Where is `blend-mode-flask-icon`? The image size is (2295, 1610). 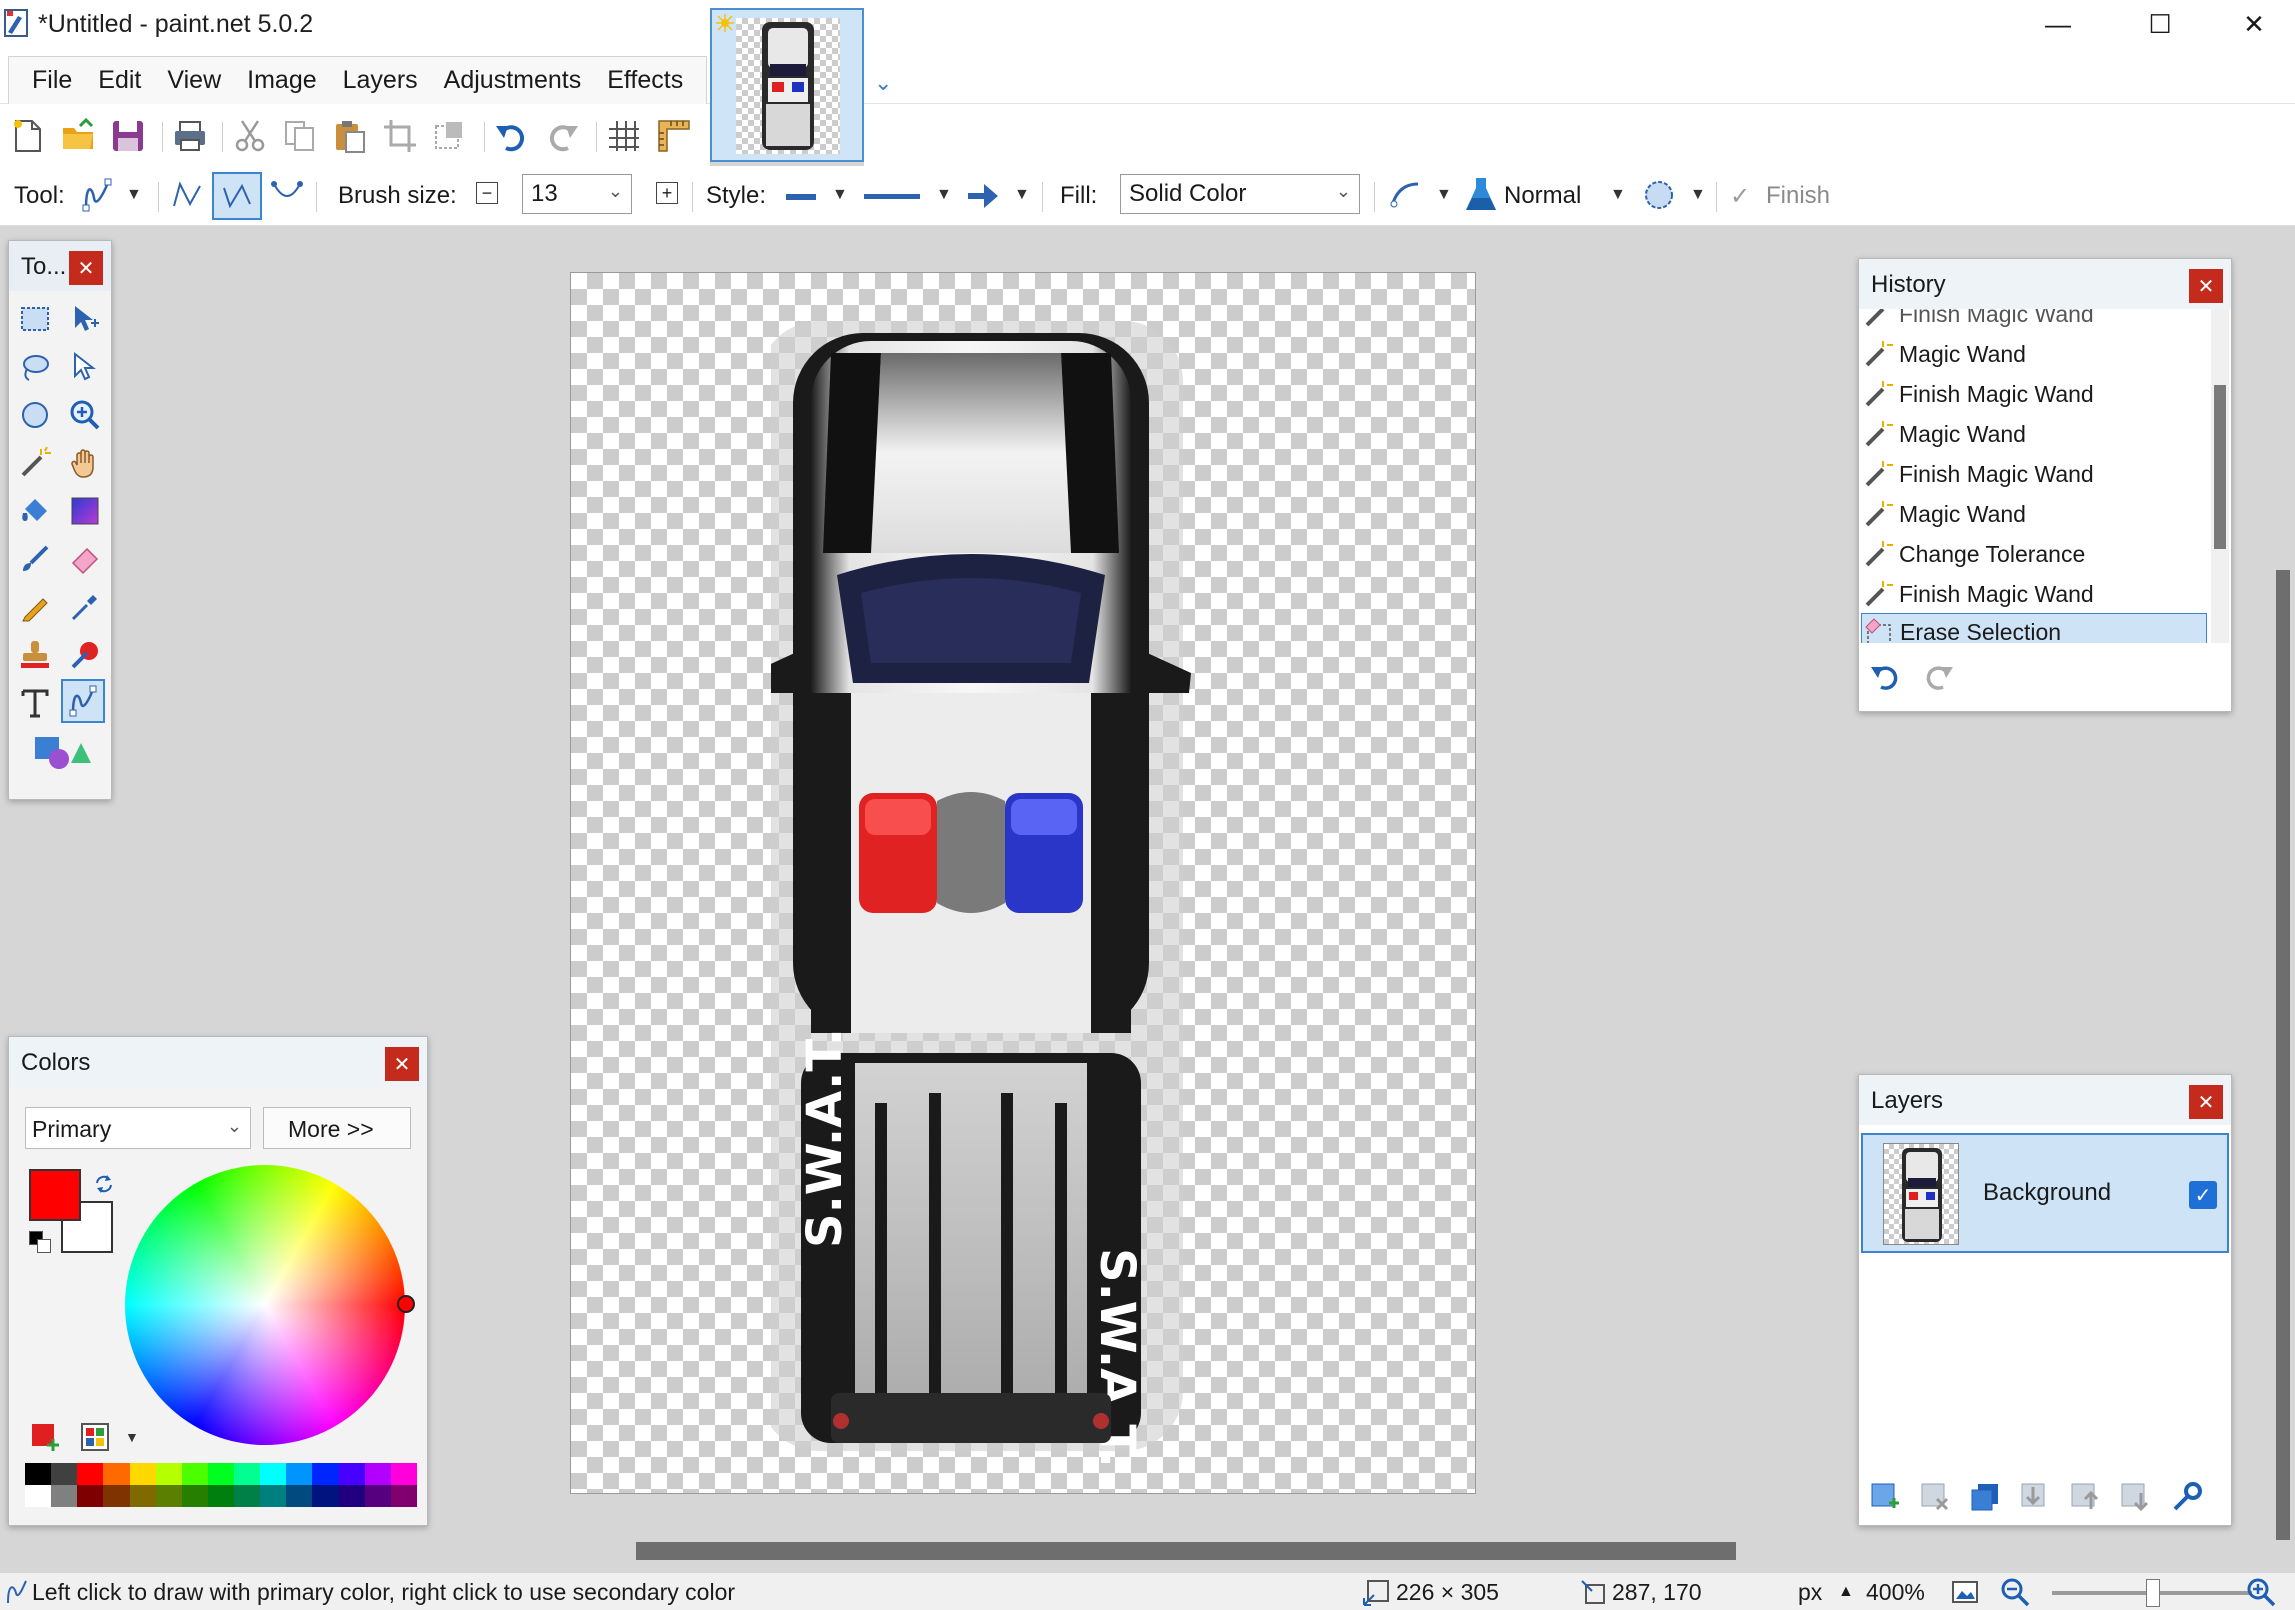 blend-mode-flask-icon is located at coordinates (1481, 195).